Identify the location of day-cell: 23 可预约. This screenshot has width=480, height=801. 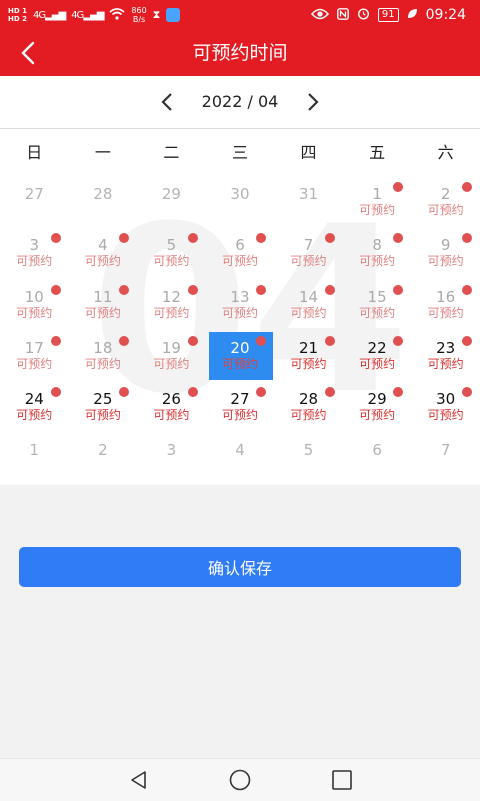
(445, 356).